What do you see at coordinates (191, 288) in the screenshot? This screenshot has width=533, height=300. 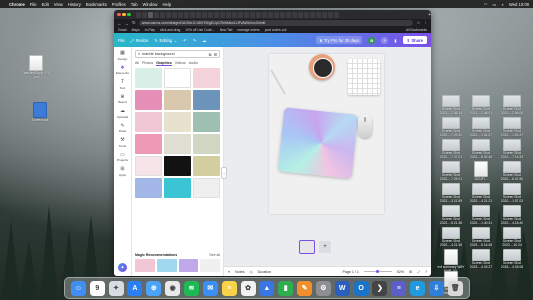 I see `spotify-icon: ≋` at bounding box center [191, 288].